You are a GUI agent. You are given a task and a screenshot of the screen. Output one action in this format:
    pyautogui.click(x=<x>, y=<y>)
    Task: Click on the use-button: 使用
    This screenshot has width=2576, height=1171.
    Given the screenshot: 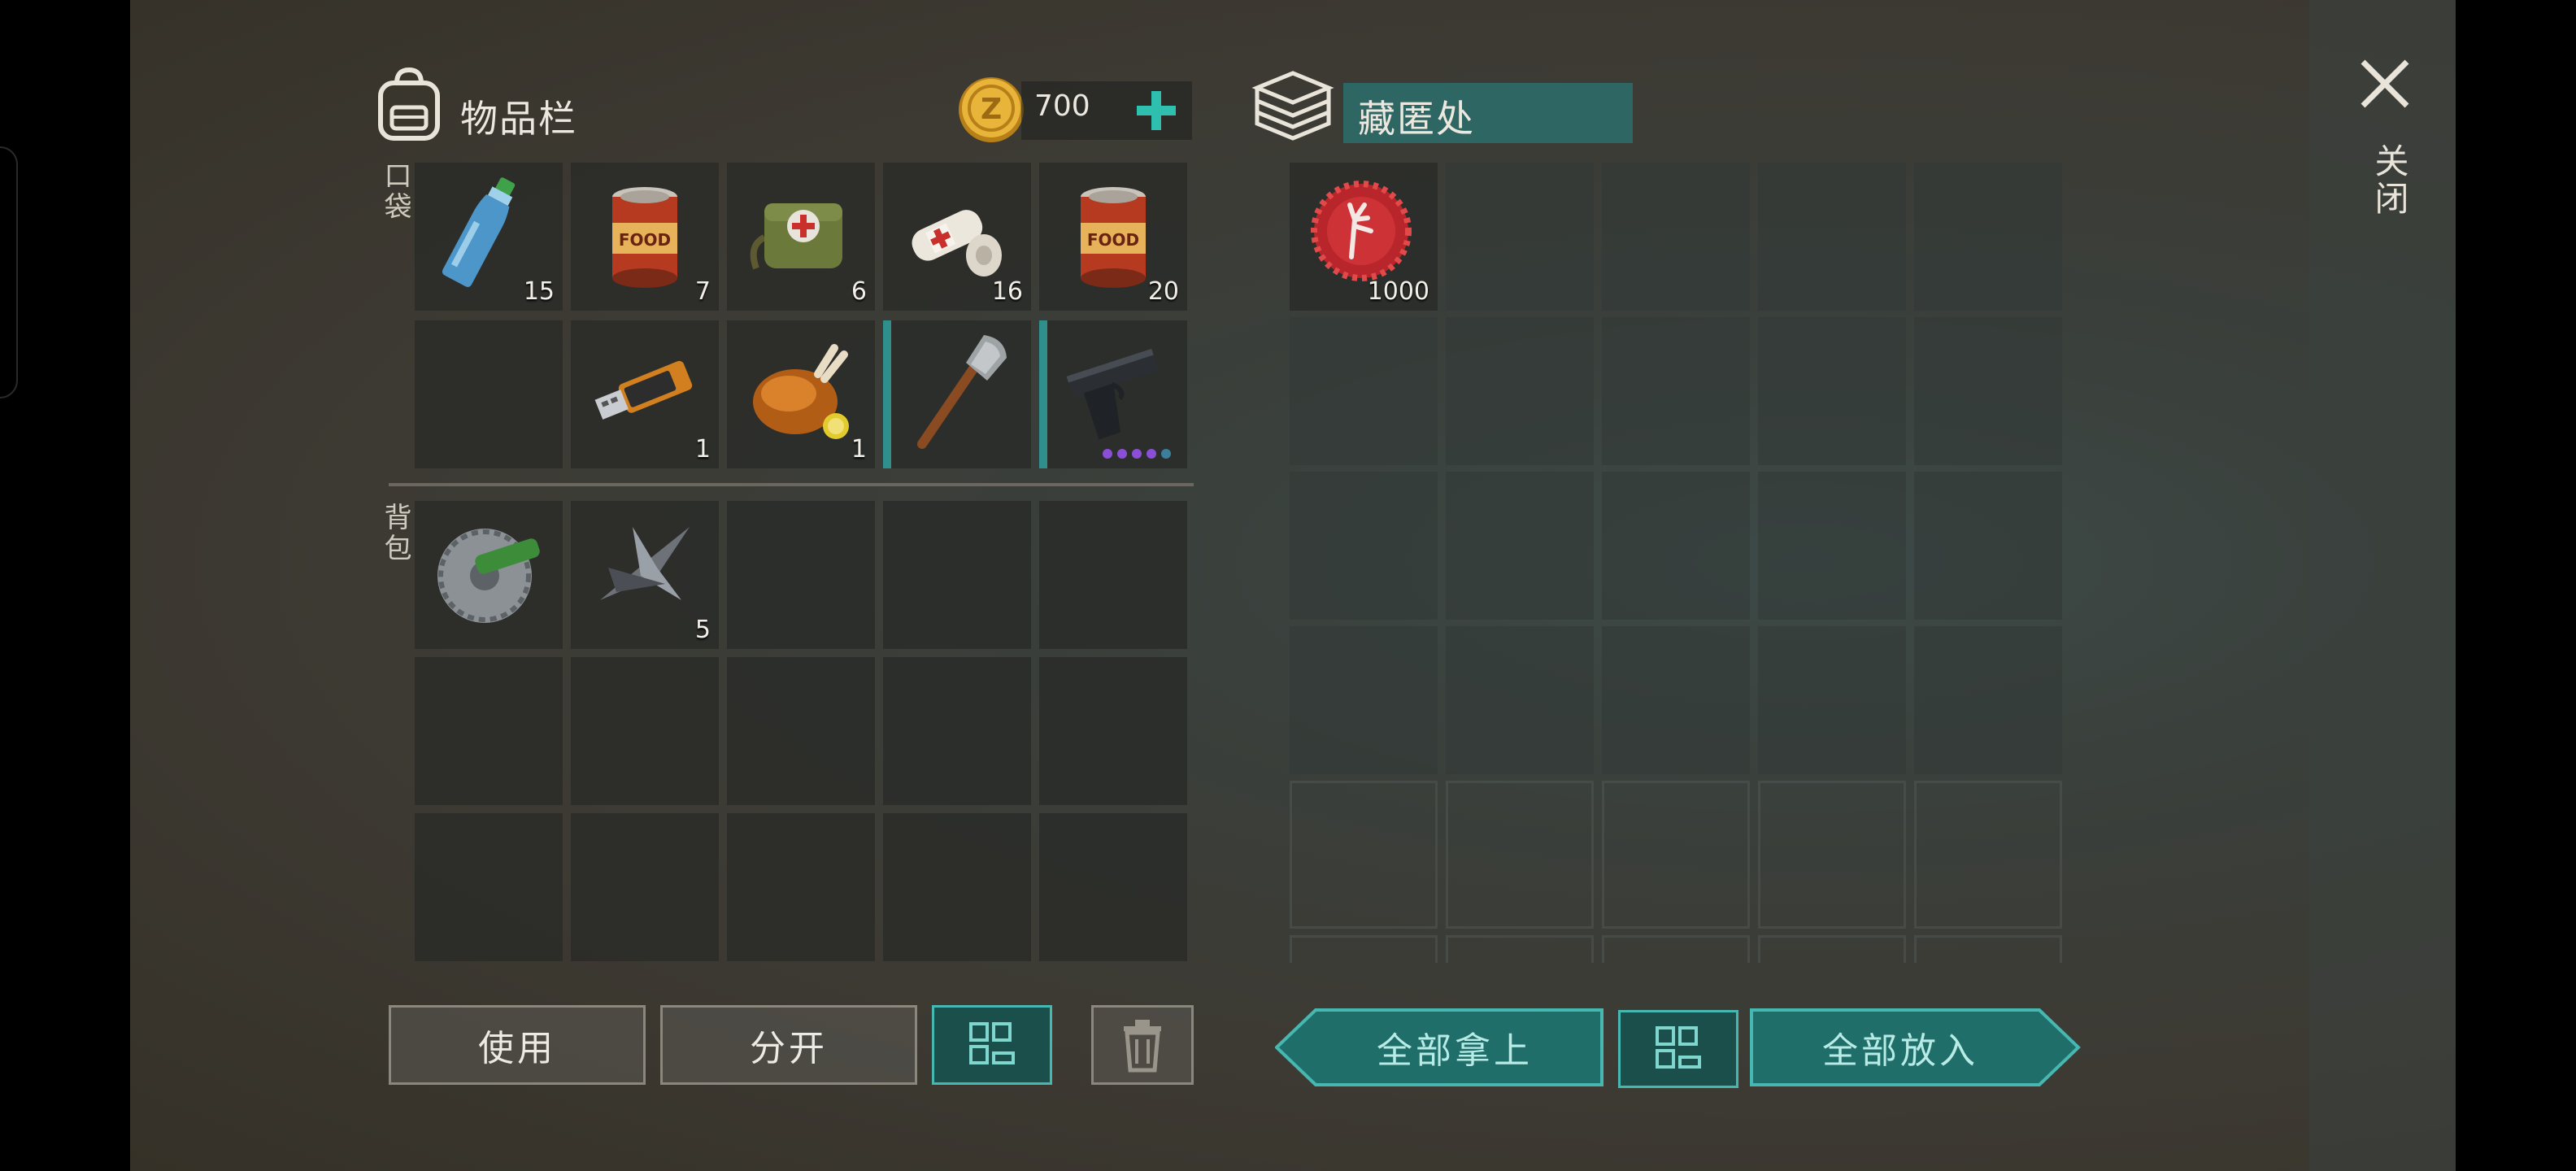 What is the action you would take?
    pyautogui.click(x=517, y=1045)
    